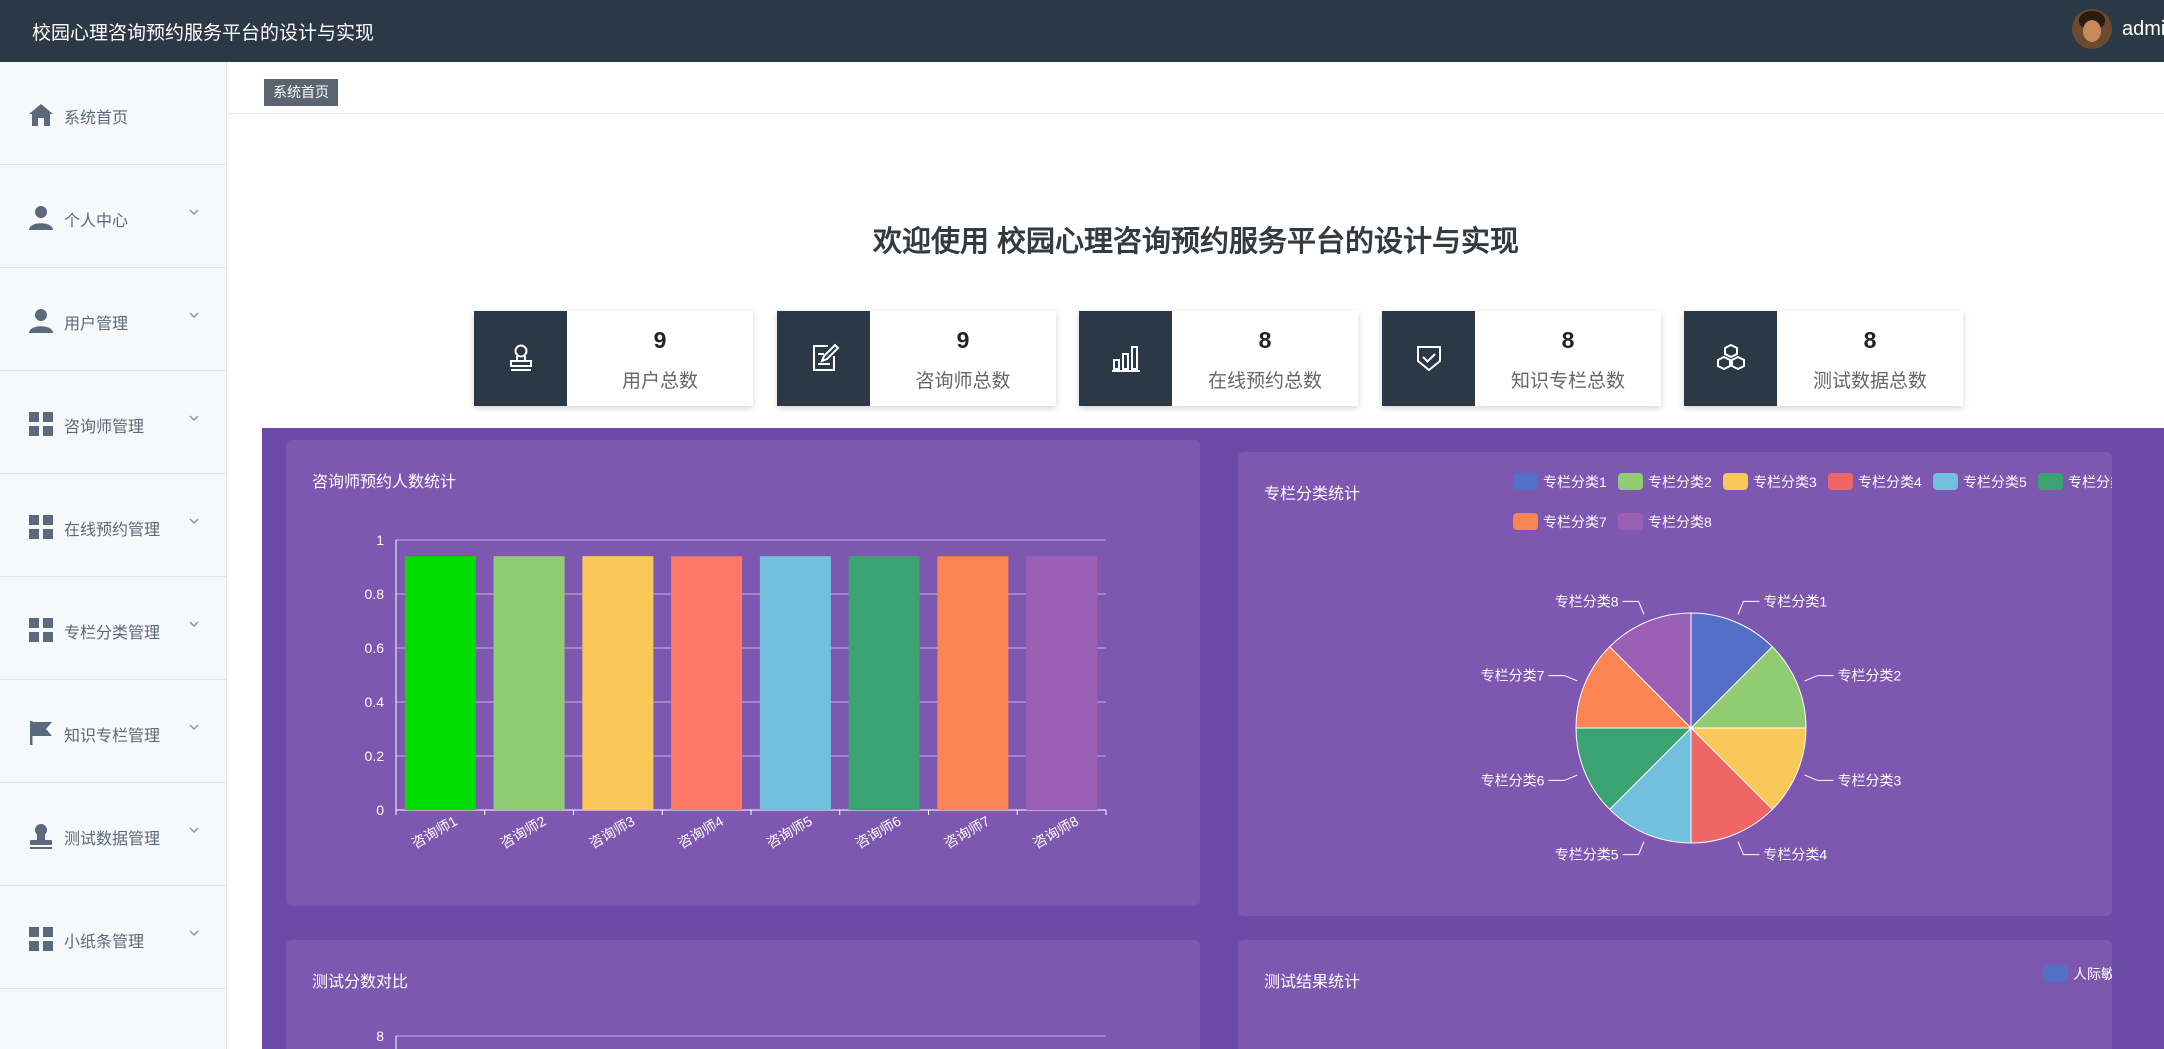 Image resolution: width=2164 pixels, height=1049 pixels. What do you see at coordinates (613, 358) in the screenshot?
I see `stat-card-users: 9 用户总数` at bounding box center [613, 358].